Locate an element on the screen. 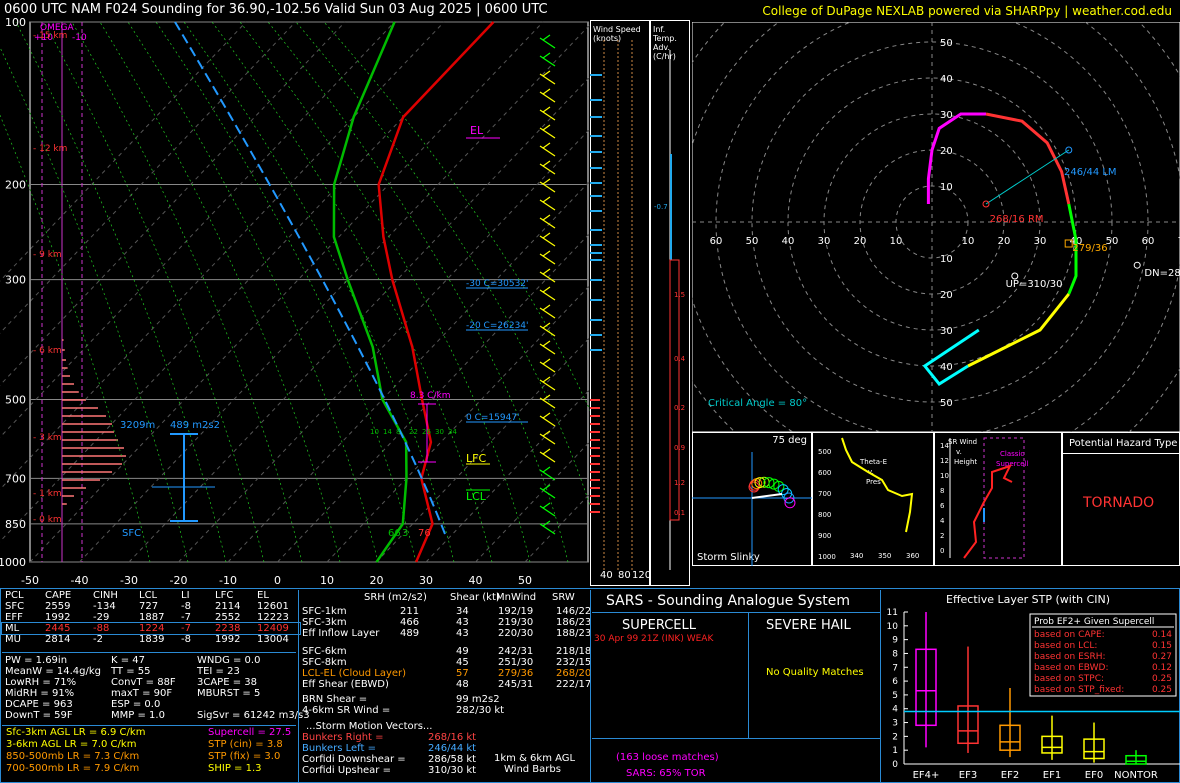 The width and height of the screenshot is (1180, 783). temp-label: 30 is located at coordinates (426, 580).